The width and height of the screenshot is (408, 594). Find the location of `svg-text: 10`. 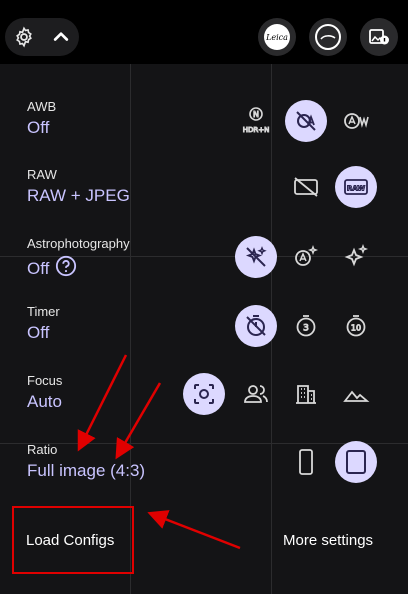

svg-text: 10 is located at coordinates (356, 328).